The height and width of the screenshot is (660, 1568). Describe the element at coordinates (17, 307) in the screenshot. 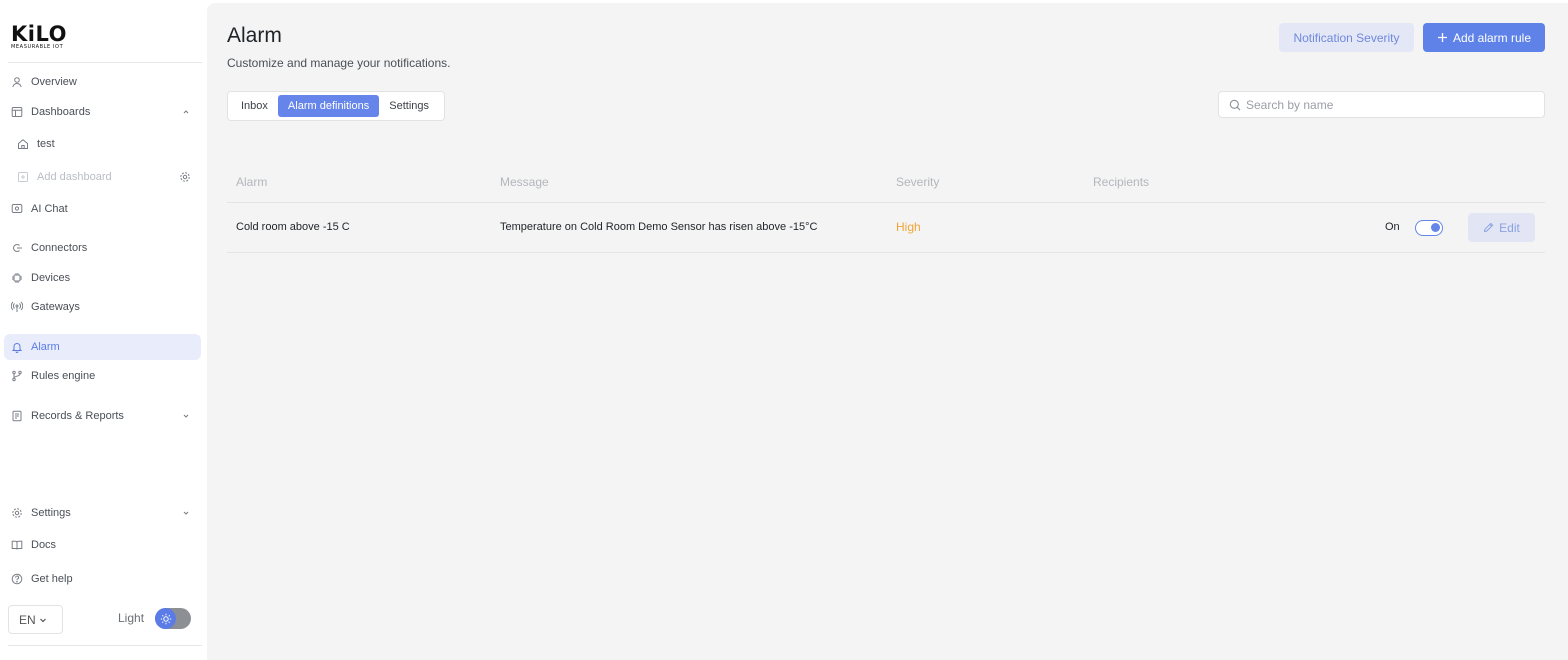

I see `antenna-icon` at that location.